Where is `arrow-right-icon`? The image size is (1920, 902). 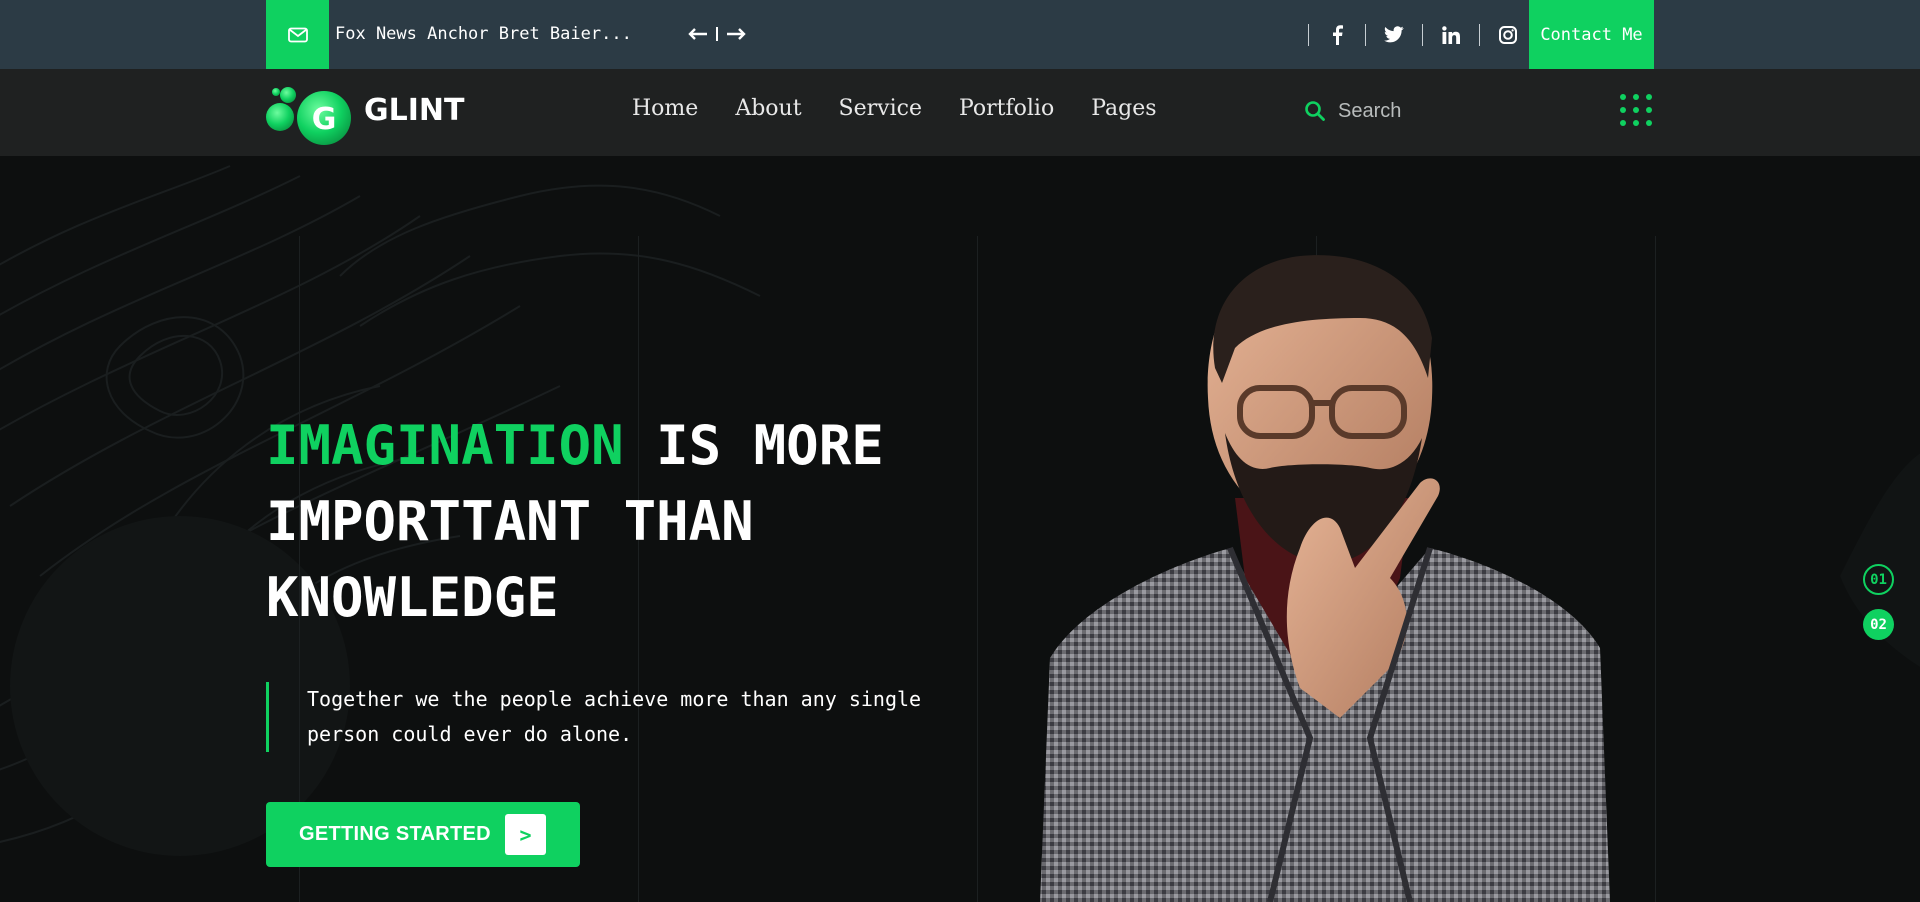
arrow-right-icon is located at coordinates (736, 34).